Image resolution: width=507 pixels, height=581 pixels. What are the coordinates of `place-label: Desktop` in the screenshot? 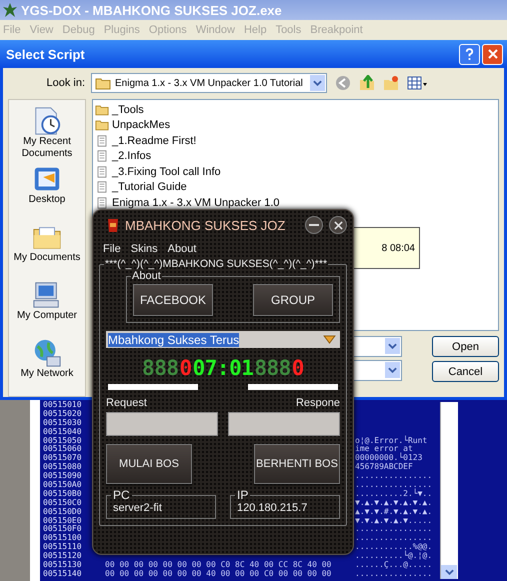 It's located at (47, 200).